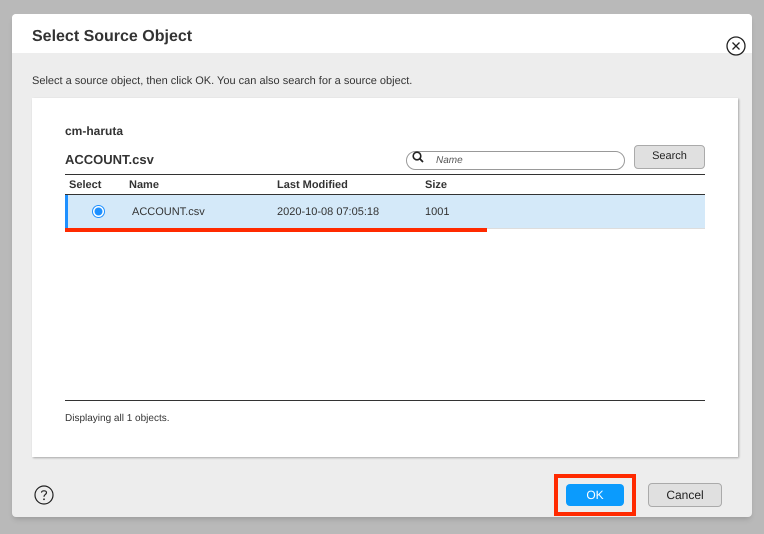 The image size is (764, 534). Describe the element at coordinates (168, 212) in the screenshot. I see `table-cell-text: ACCOUNT.csv` at that location.